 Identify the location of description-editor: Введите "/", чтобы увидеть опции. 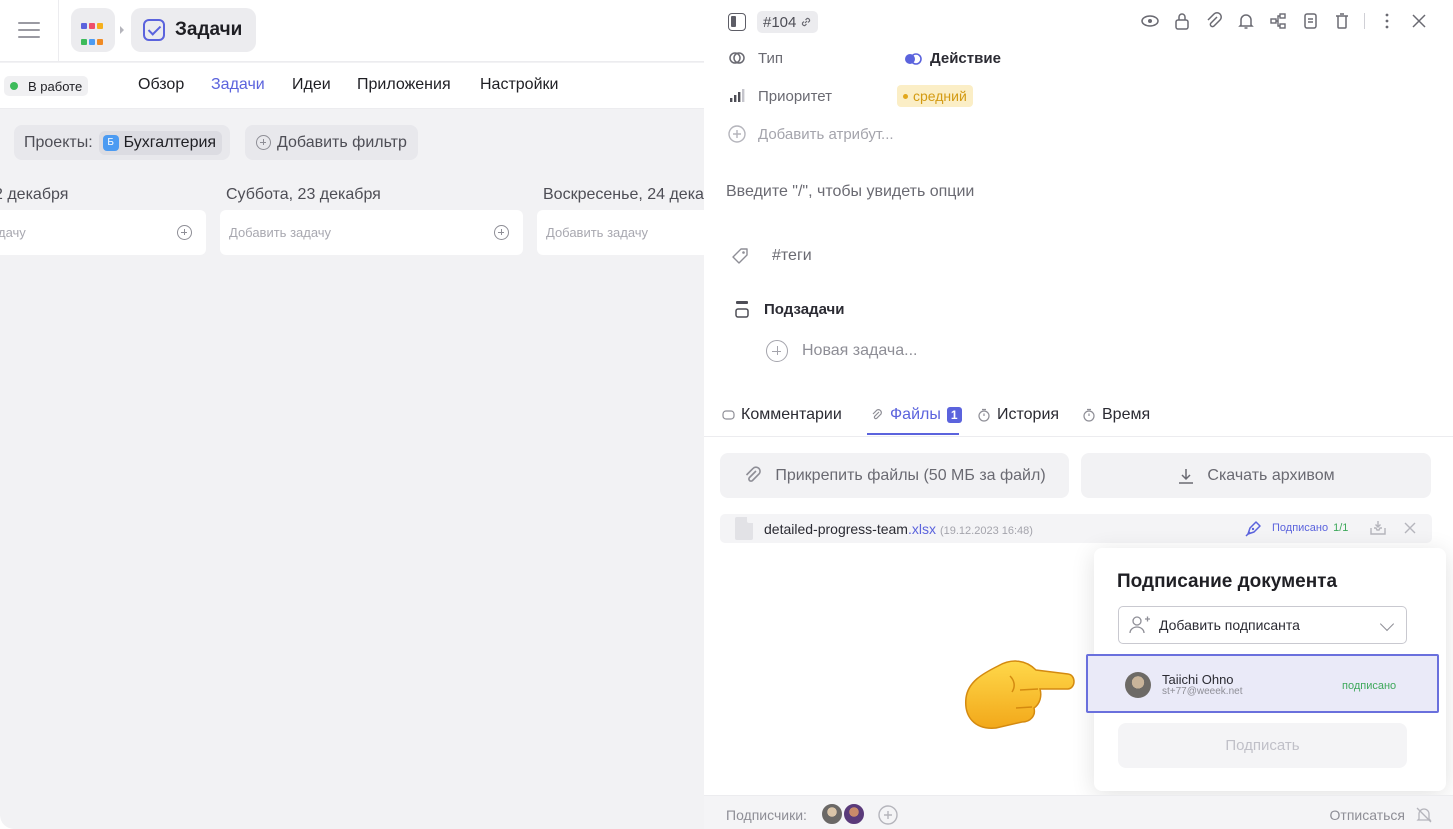
(850, 192).